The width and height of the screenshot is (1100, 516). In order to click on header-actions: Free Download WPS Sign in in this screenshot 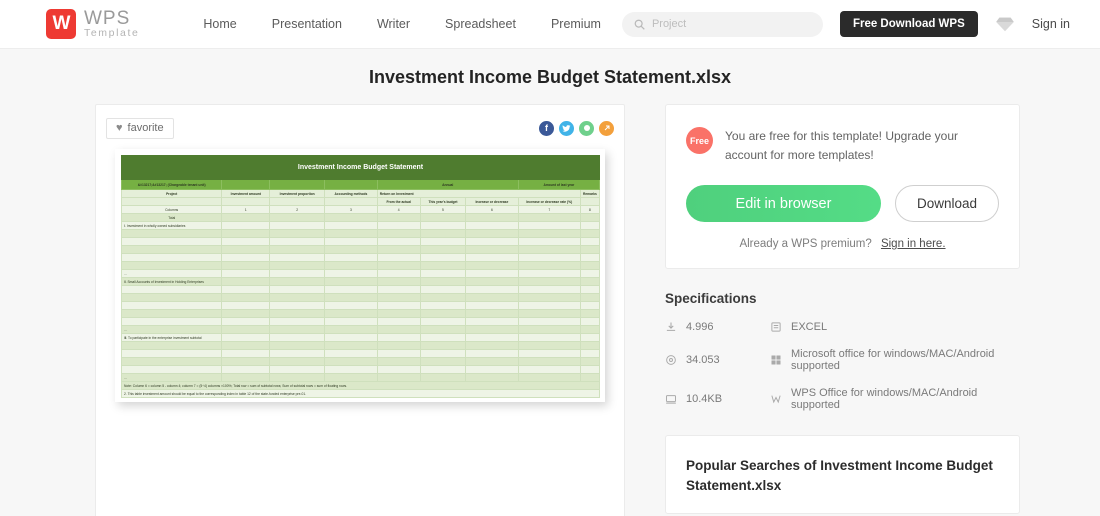, I will do `click(845, 24)`.